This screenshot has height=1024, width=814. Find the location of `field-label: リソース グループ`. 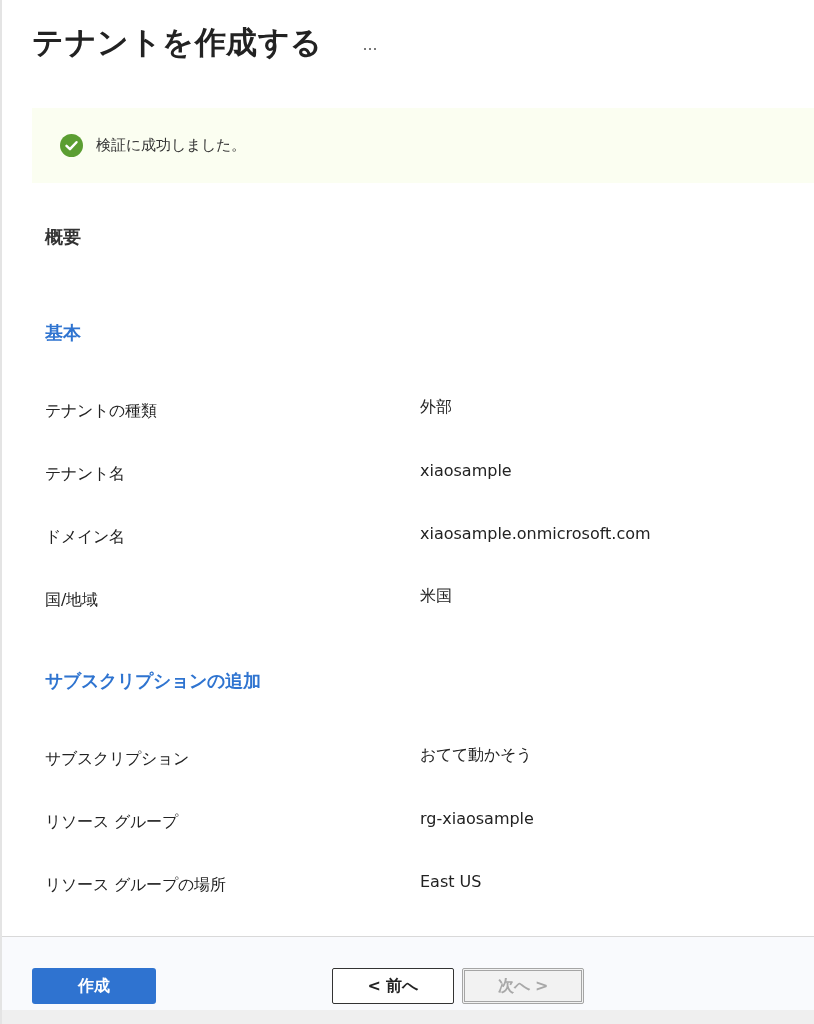

field-label: リソース グループ is located at coordinates (112, 822).